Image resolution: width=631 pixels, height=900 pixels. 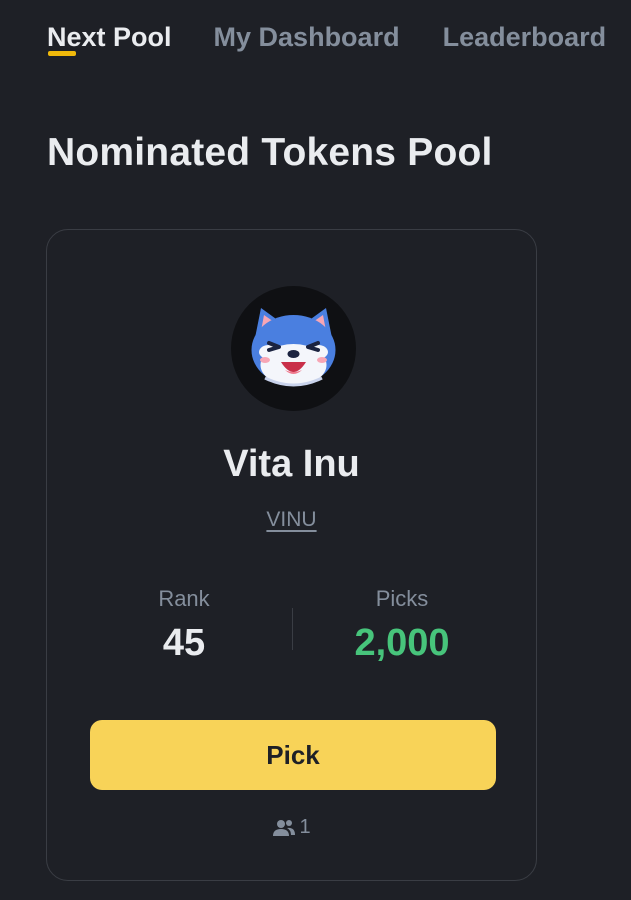 What do you see at coordinates (305, 827) in the screenshot?
I see `participants-number: 1` at bounding box center [305, 827].